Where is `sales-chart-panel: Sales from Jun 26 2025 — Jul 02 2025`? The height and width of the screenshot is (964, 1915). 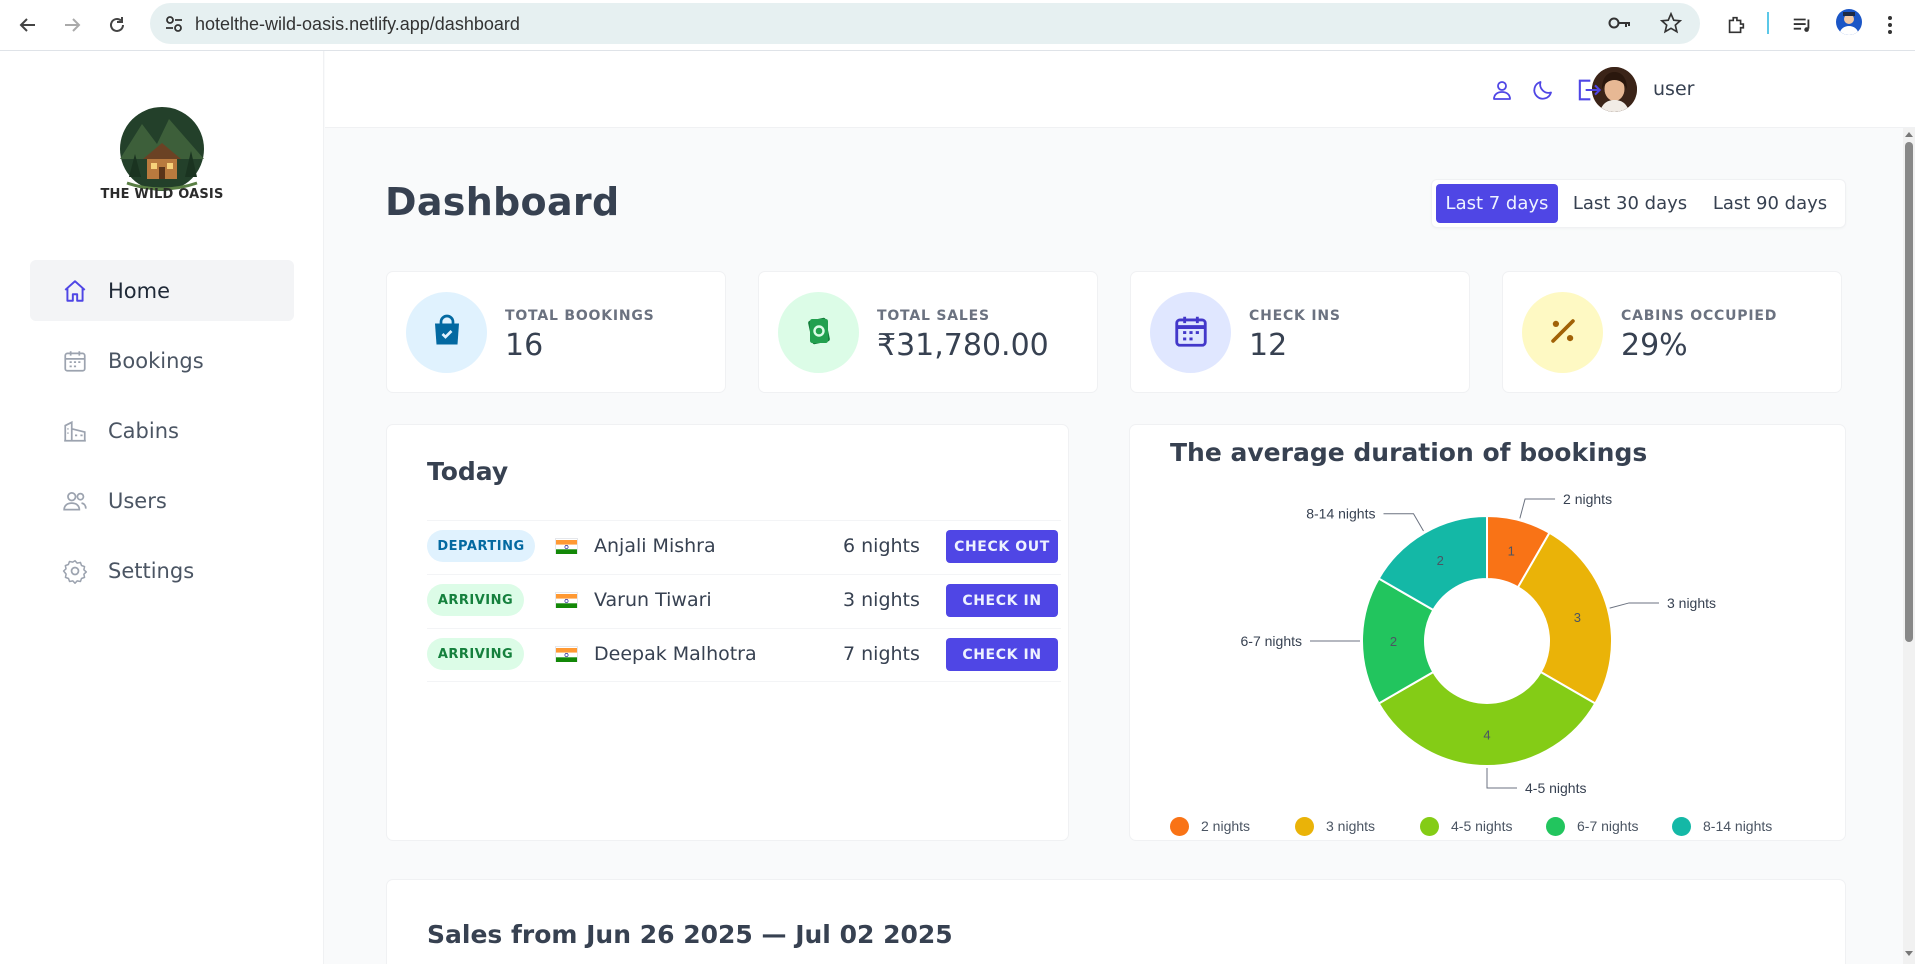 sales-chart-panel: Sales from Jun 26 2025 — Jul 02 2025 is located at coordinates (1116, 921).